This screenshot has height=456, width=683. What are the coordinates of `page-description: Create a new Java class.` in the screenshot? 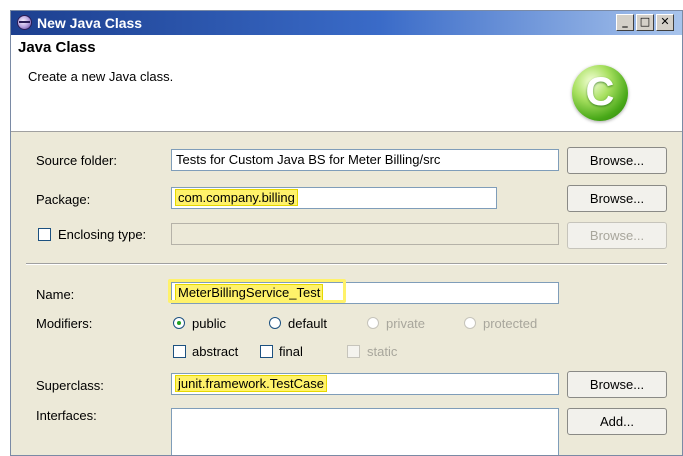 It's located at (101, 76).